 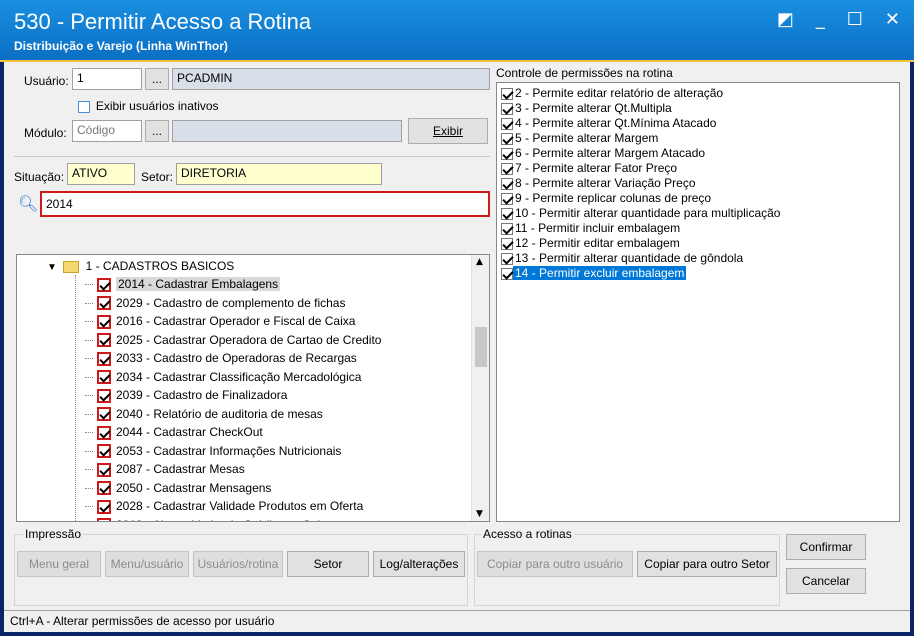 I want to click on tree-folder: ▼ 1 - CADASTROS BASICOS, so click(x=140, y=266).